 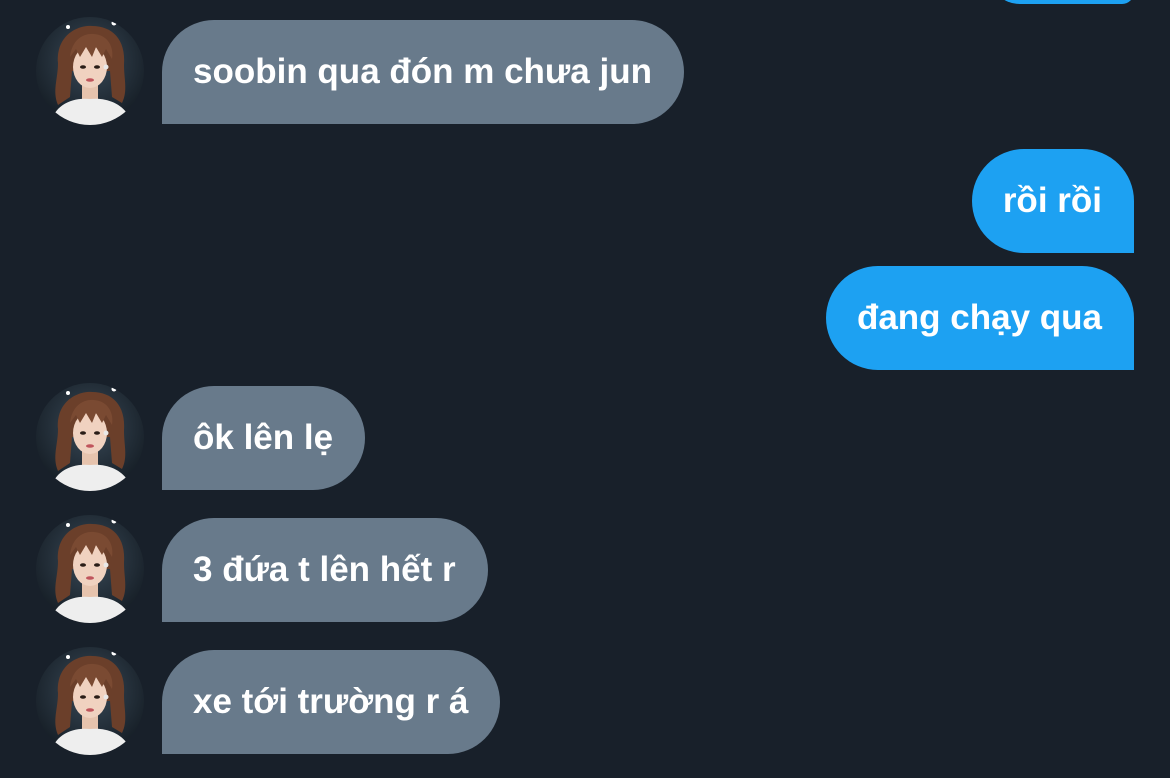 What do you see at coordinates (1061, 2) in the screenshot?
I see `previous-message-bubble-edge` at bounding box center [1061, 2].